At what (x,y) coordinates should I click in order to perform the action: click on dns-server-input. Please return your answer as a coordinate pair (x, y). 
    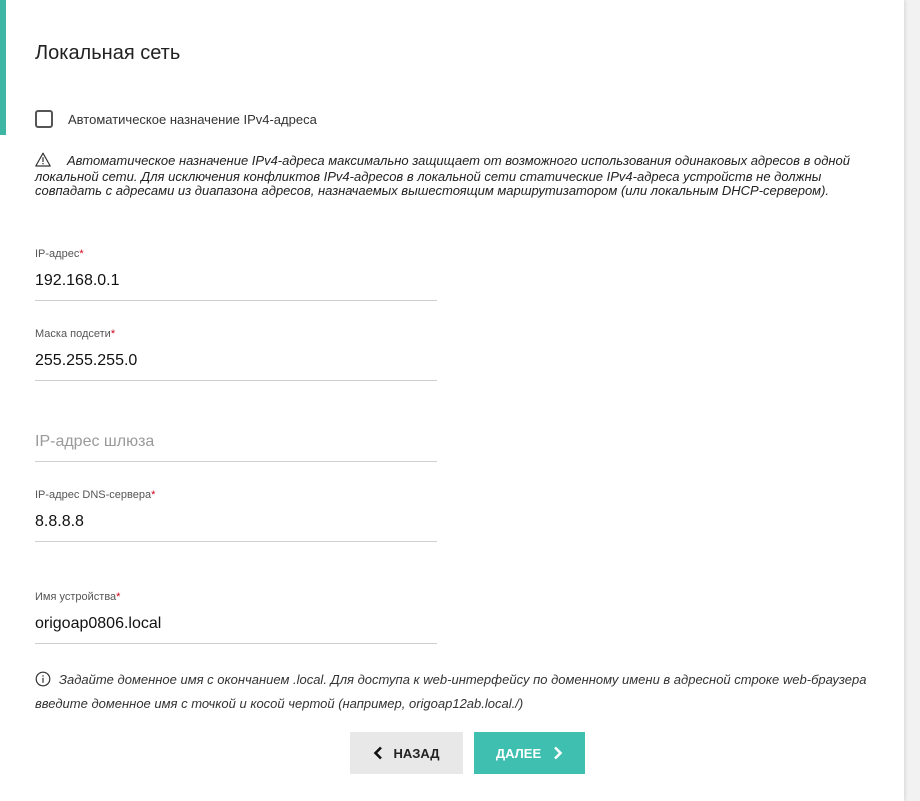
    Looking at the image, I should click on (236, 527).